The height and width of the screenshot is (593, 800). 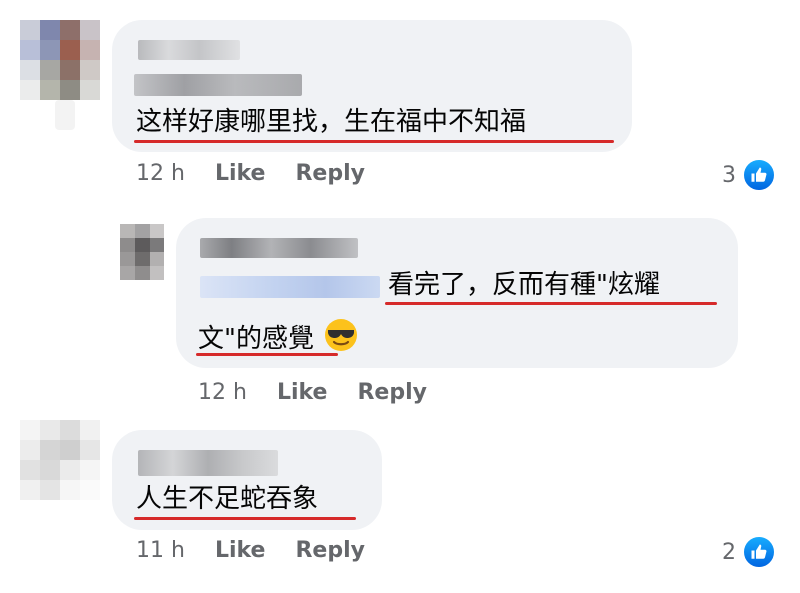 What do you see at coordinates (524, 285) in the screenshot?
I see `reply-text-line1: 看完了，反而有種"炫耀` at bounding box center [524, 285].